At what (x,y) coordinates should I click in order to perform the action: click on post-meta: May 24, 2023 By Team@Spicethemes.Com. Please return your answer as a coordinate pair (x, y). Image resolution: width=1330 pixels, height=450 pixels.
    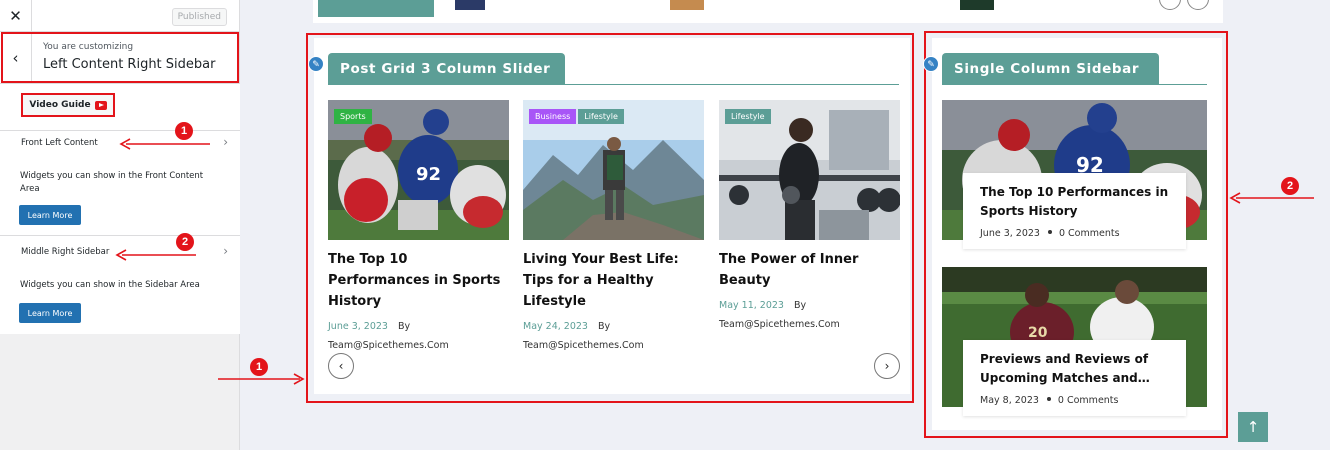
    Looking at the image, I should click on (613, 336).